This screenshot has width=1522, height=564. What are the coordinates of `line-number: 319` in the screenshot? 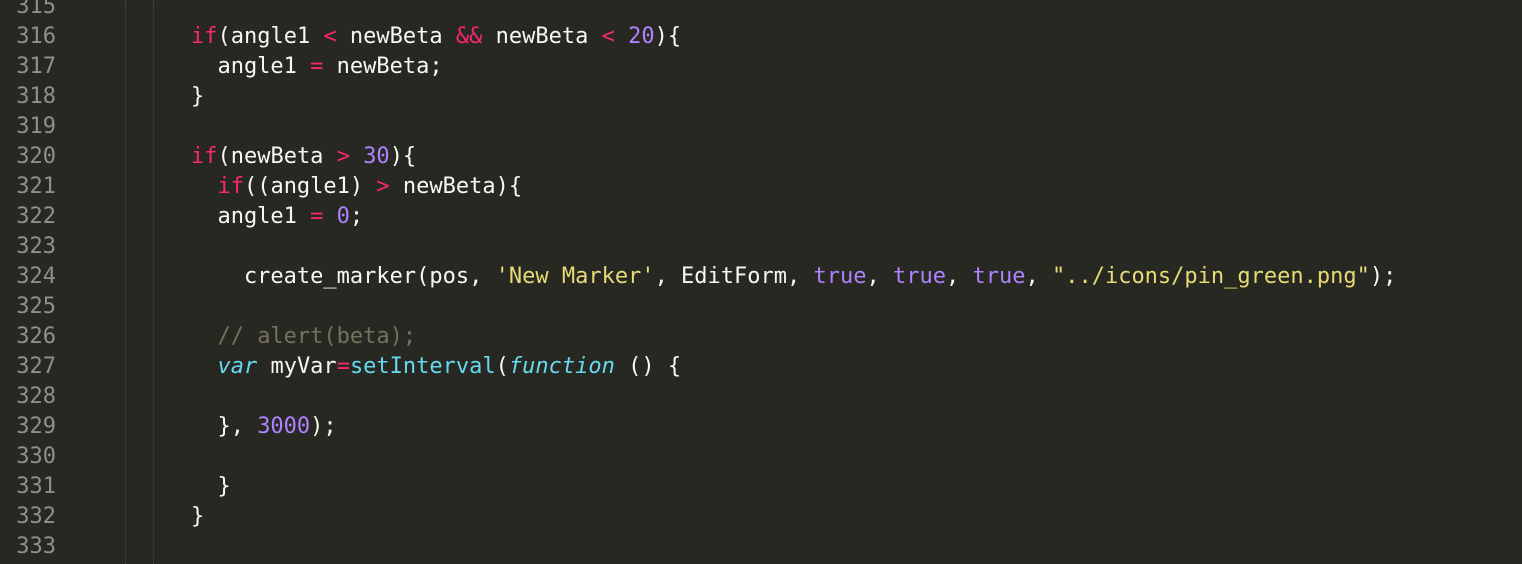 It's located at (36, 126).